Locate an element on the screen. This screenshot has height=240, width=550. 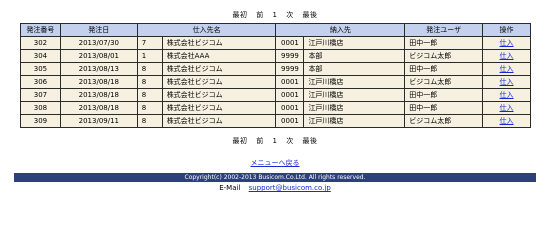
table-row: 308 2013/08/18 8 株式会社ビジコム 0001 江戸川橋店 田中一郎 仕入 is located at coordinates (275, 108).